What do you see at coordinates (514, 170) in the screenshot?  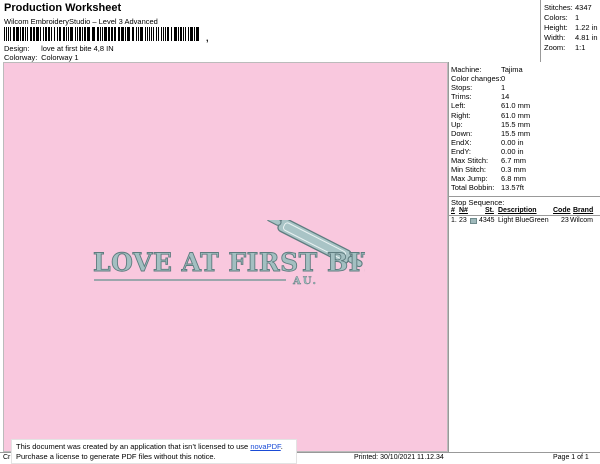 I see `property-value: 0.3 mm` at bounding box center [514, 170].